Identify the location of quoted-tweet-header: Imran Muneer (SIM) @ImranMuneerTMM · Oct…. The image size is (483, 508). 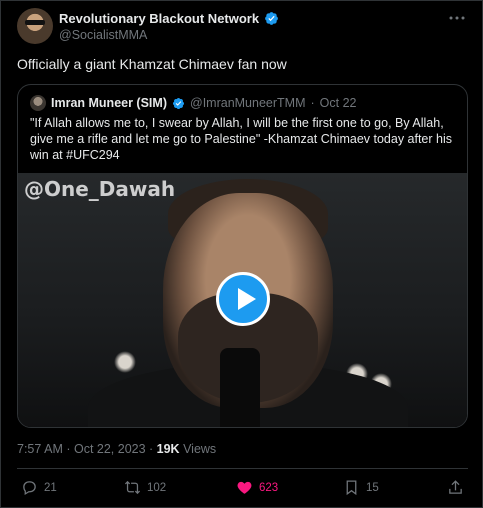
(193, 103).